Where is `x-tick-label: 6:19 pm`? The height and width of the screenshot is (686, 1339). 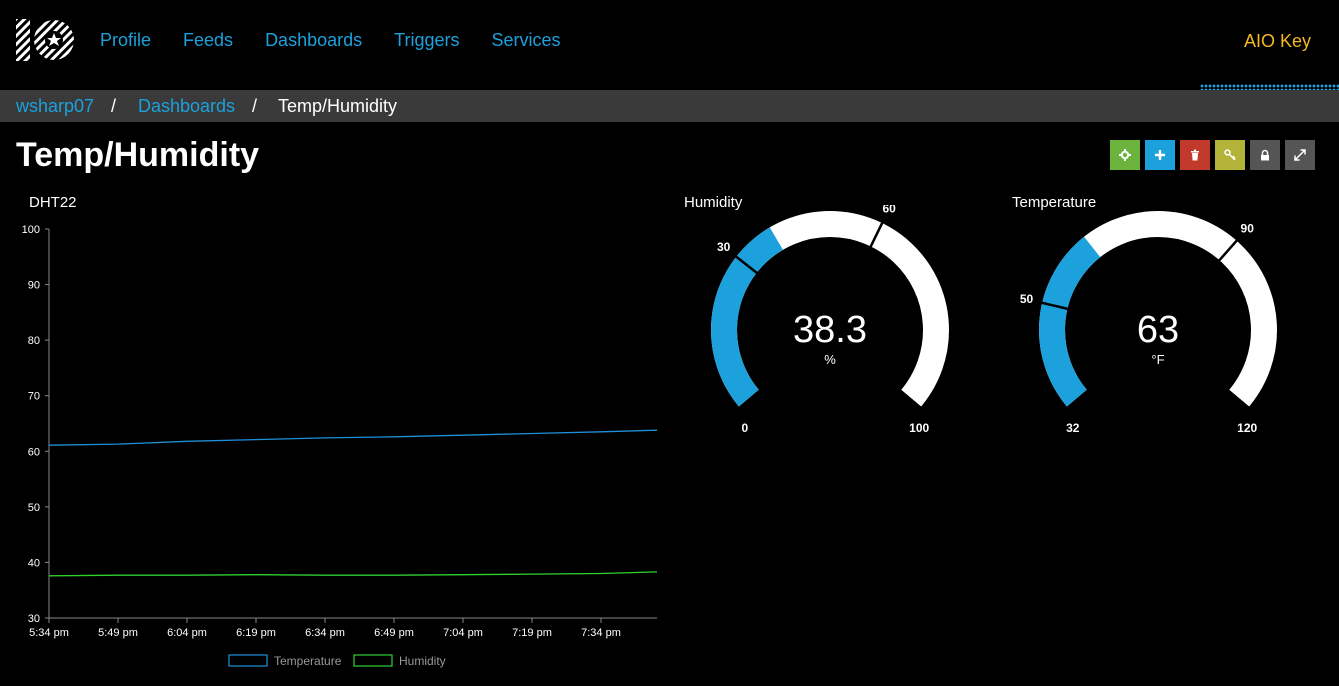
x-tick-label: 6:19 pm is located at coordinates (256, 633).